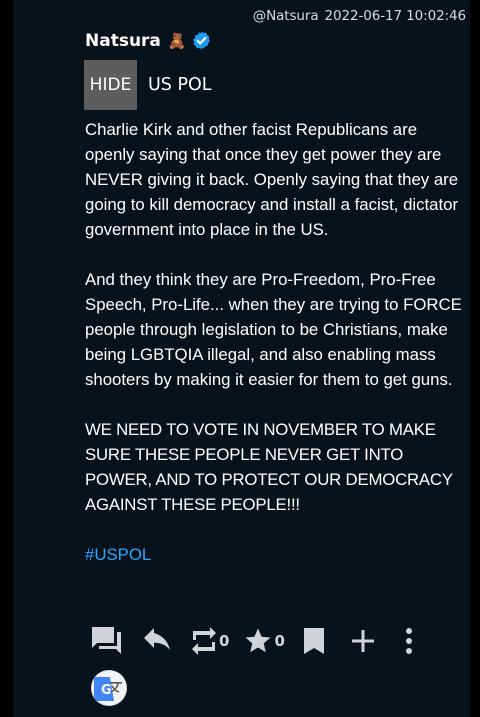  Describe the element at coordinates (204, 641) in the screenshot. I see `repeat-icon` at that location.